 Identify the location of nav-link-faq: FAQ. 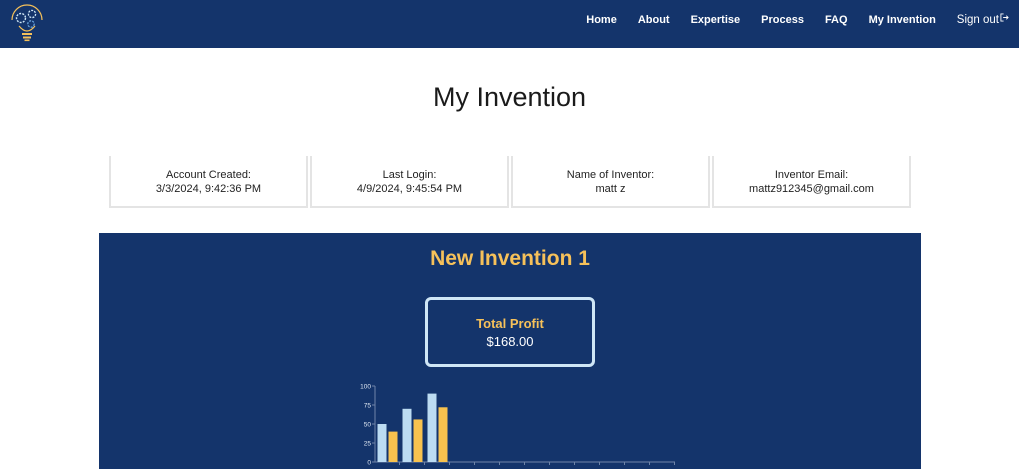
(836, 20).